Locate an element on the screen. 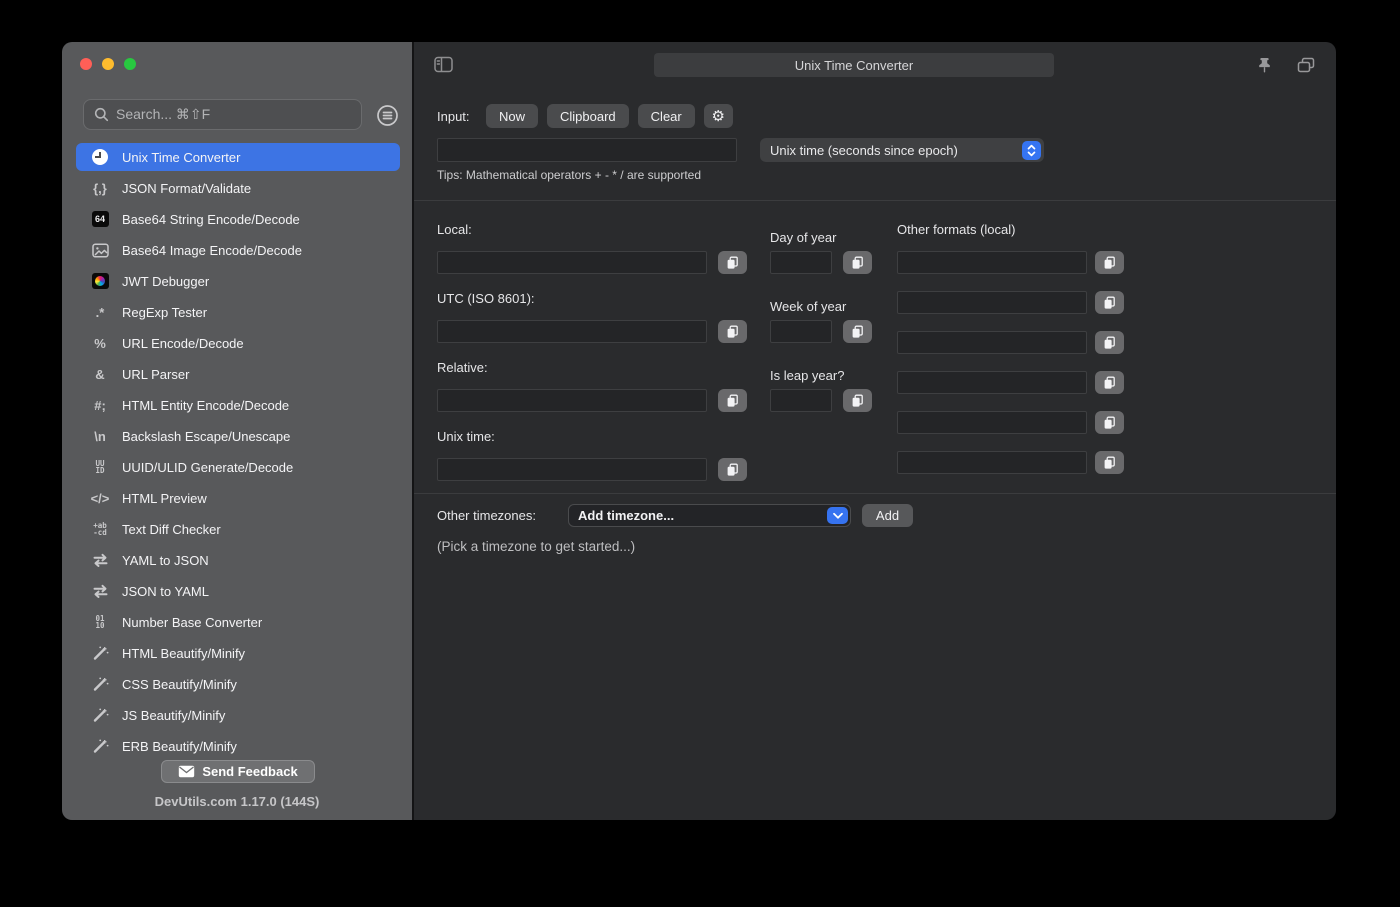 Image resolution: width=1400 pixels, height=907 pixels. clipboard-button: Clipboard is located at coordinates (588, 116).